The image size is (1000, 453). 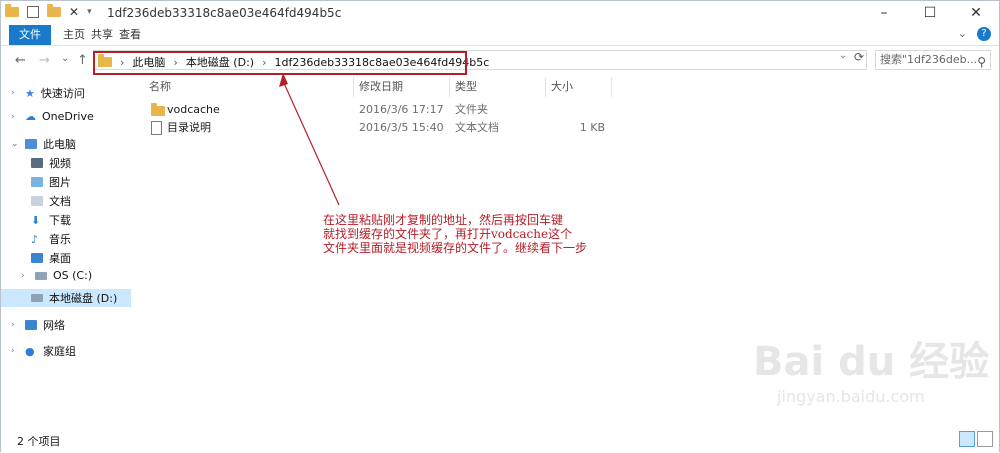 What do you see at coordinates (962, 34) in the screenshot?
I see `expand-ribbon-icon: ⌄` at bounding box center [962, 34].